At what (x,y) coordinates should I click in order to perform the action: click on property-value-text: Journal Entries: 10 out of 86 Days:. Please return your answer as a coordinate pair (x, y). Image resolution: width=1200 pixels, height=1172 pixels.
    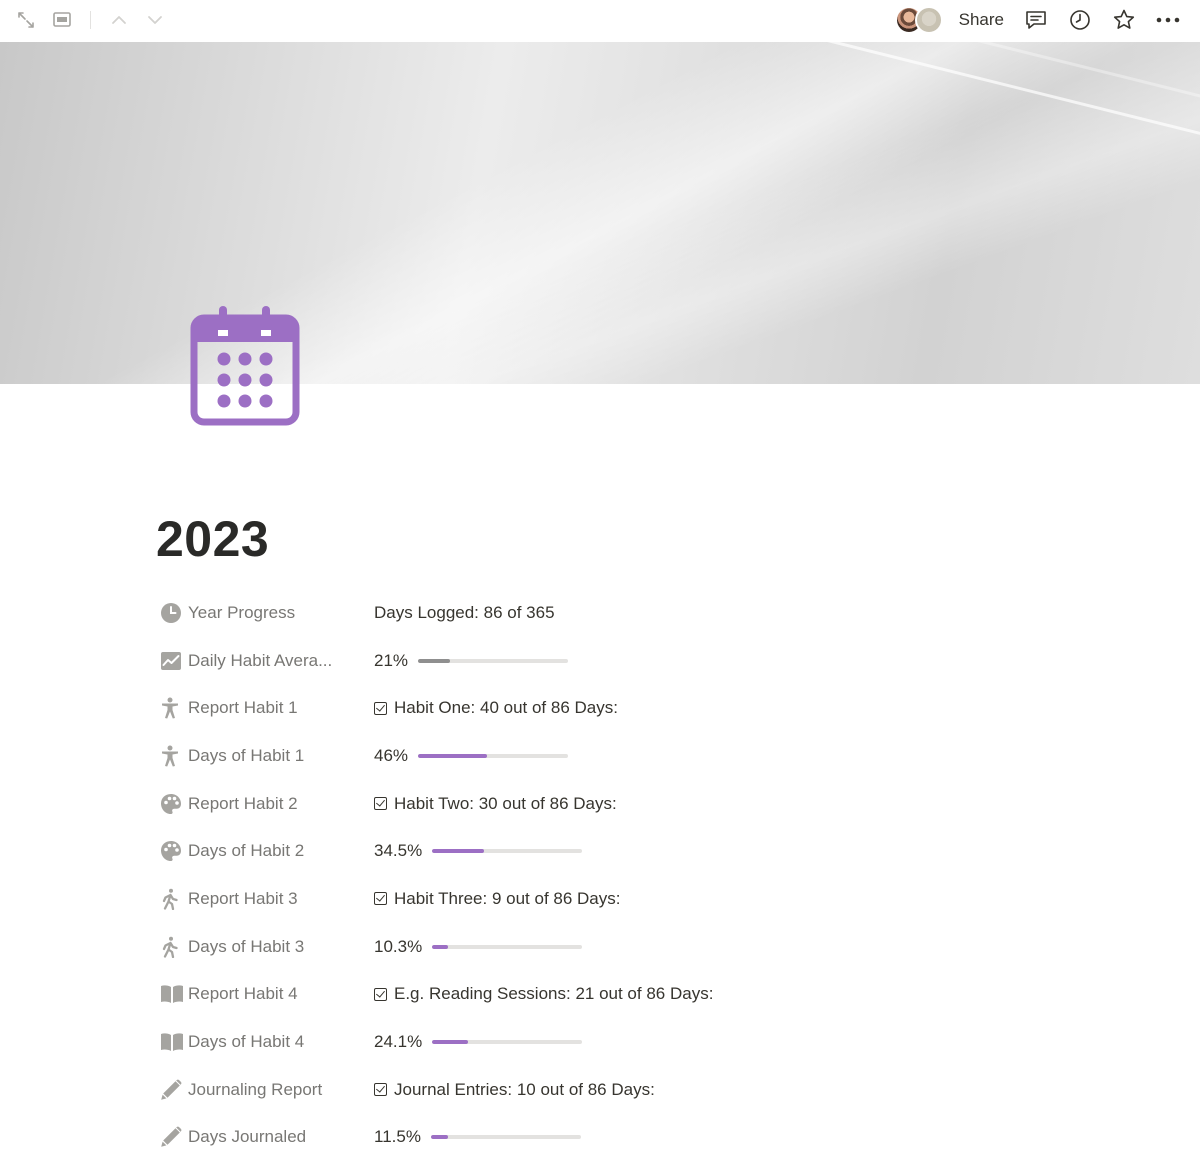
    Looking at the image, I should click on (524, 1089).